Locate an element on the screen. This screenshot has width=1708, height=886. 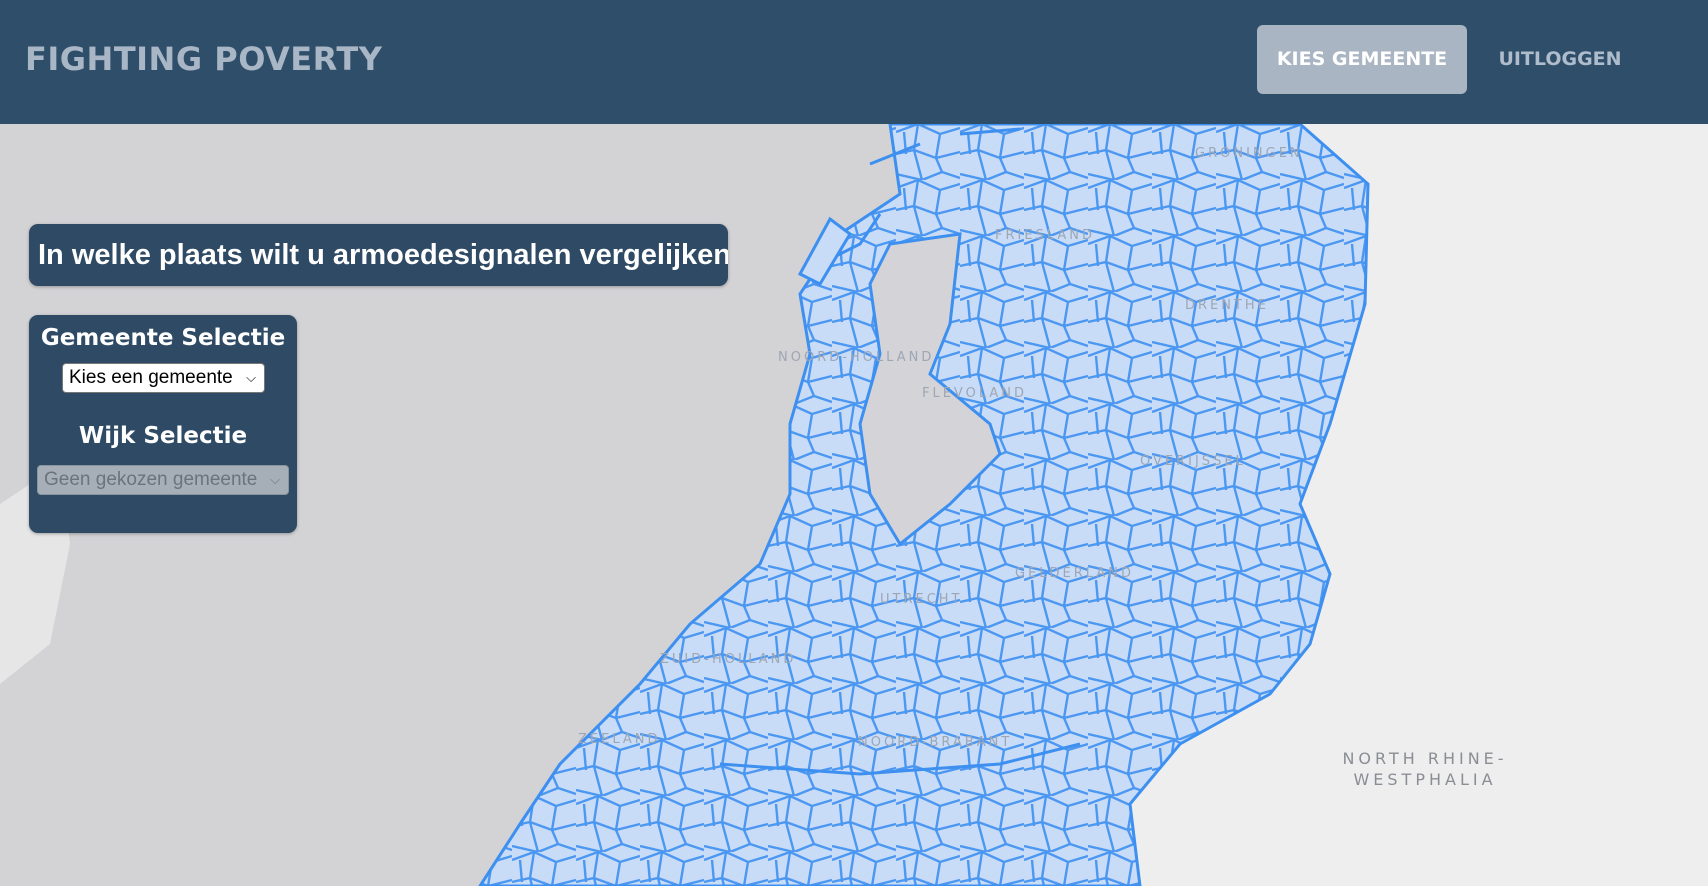
region-label-utrecht: UTRECHT is located at coordinates (921, 599).